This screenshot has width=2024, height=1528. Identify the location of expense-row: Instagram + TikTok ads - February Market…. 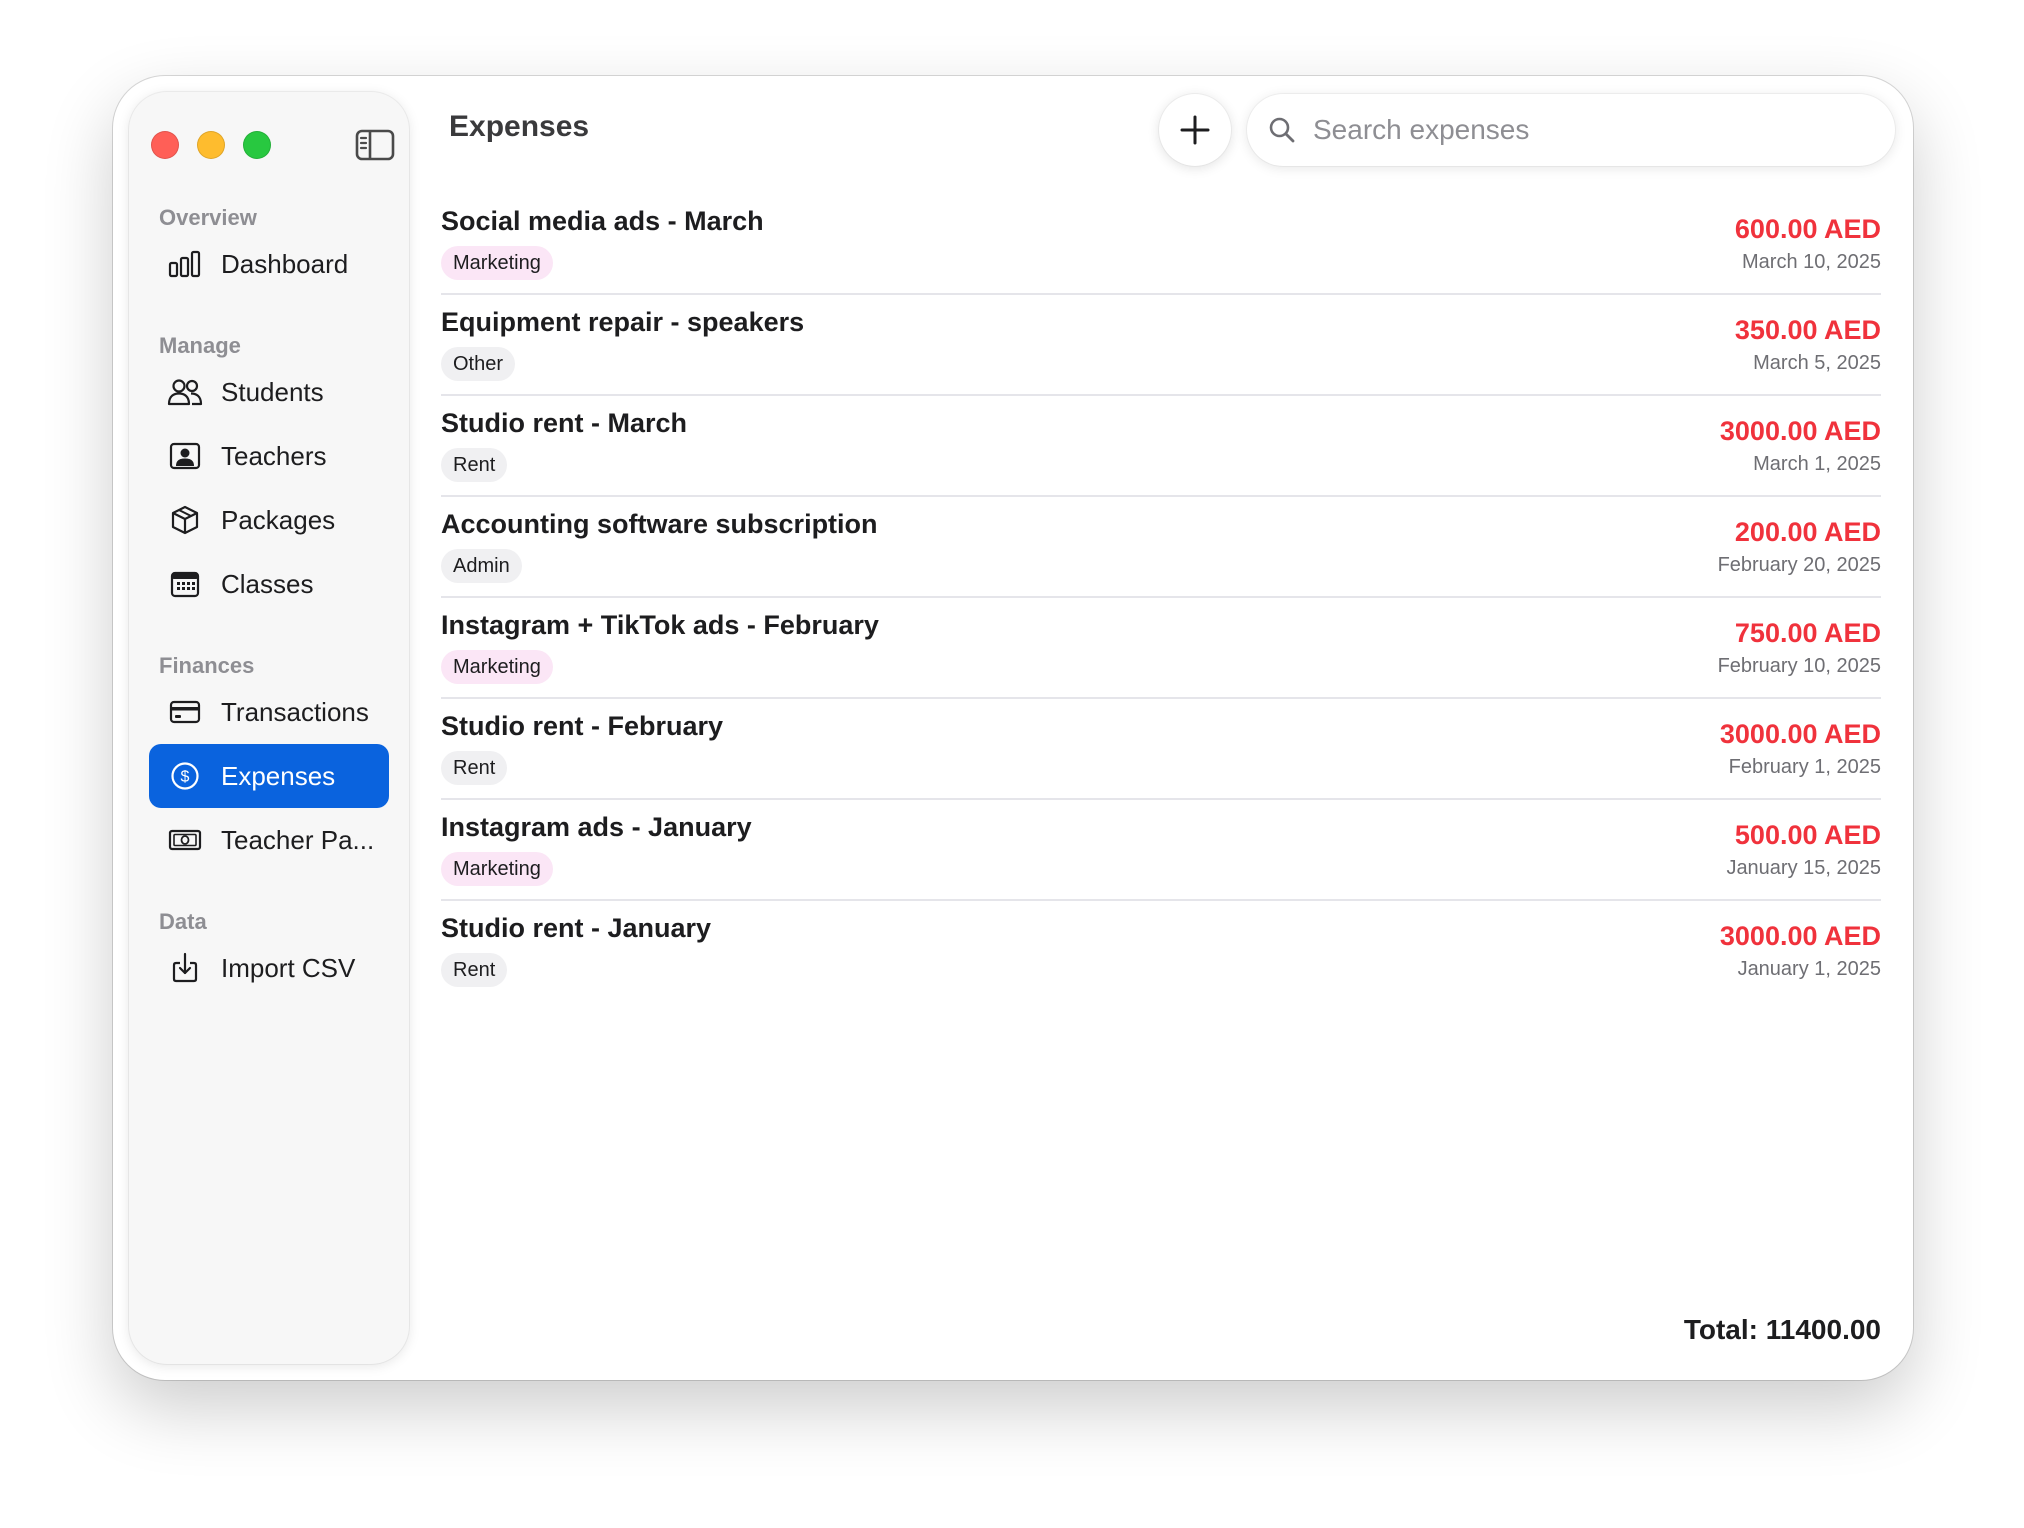
(1161, 648).